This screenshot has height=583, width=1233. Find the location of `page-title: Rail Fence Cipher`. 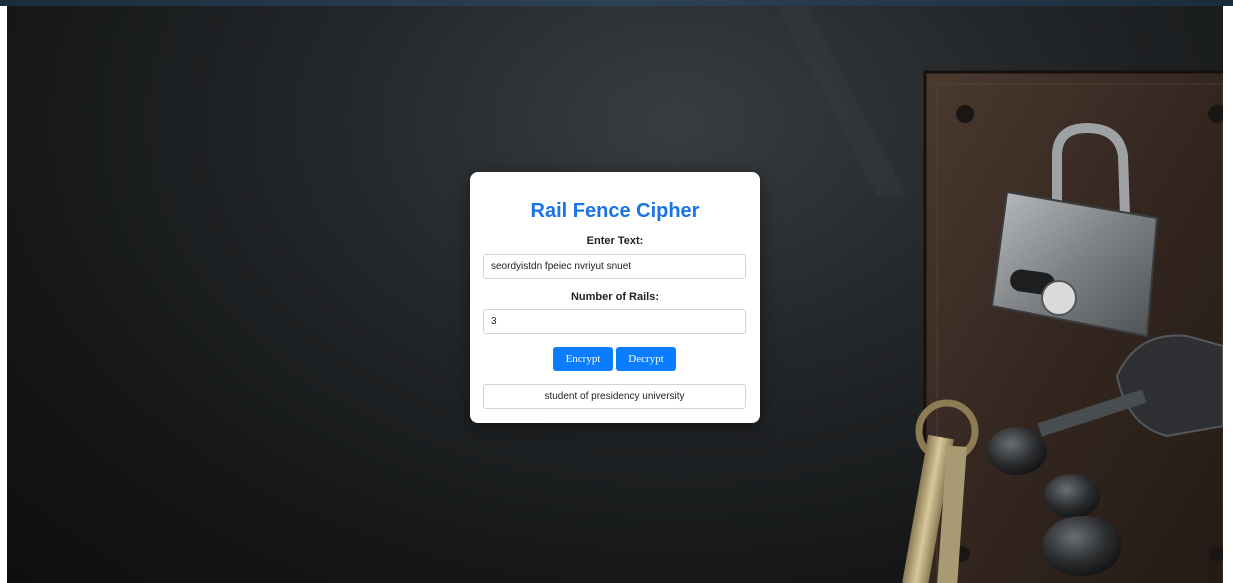

page-title: Rail Fence Cipher is located at coordinates (615, 211).